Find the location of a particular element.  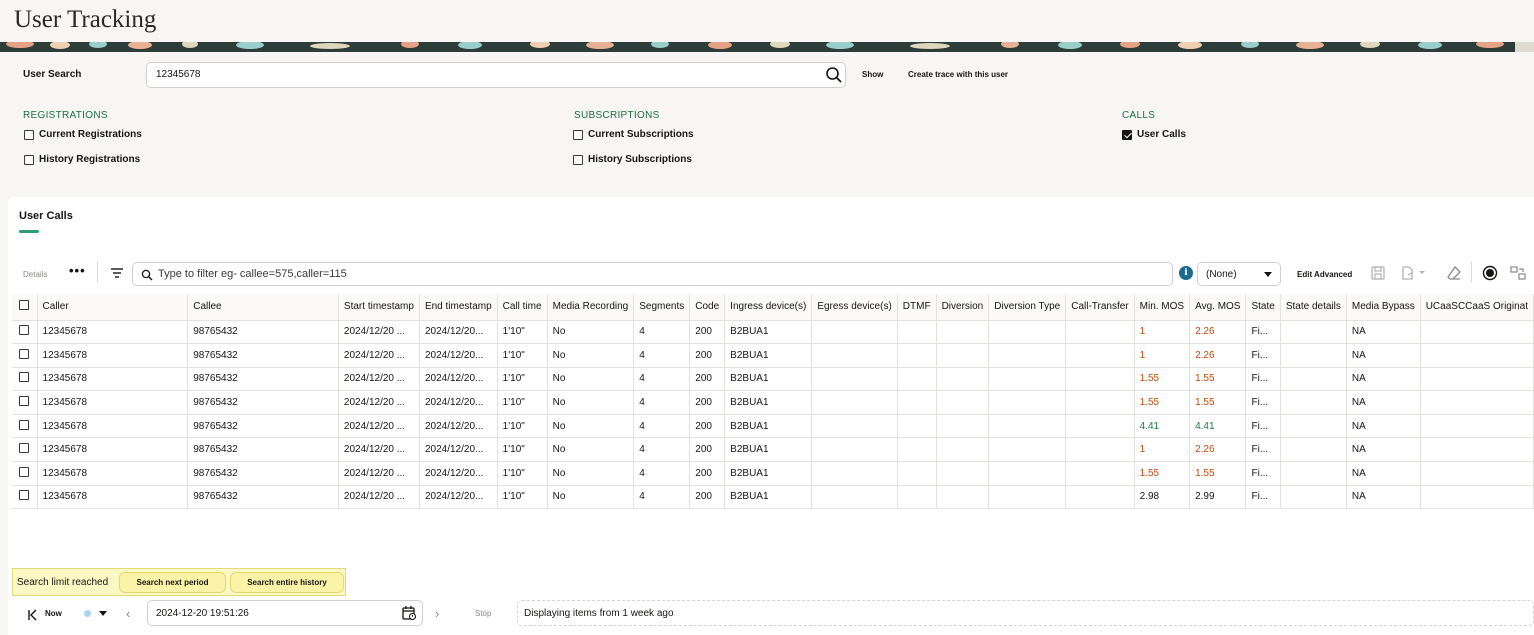

current-subscriptions-checkbox: Current Subscriptions is located at coordinates (633, 134).